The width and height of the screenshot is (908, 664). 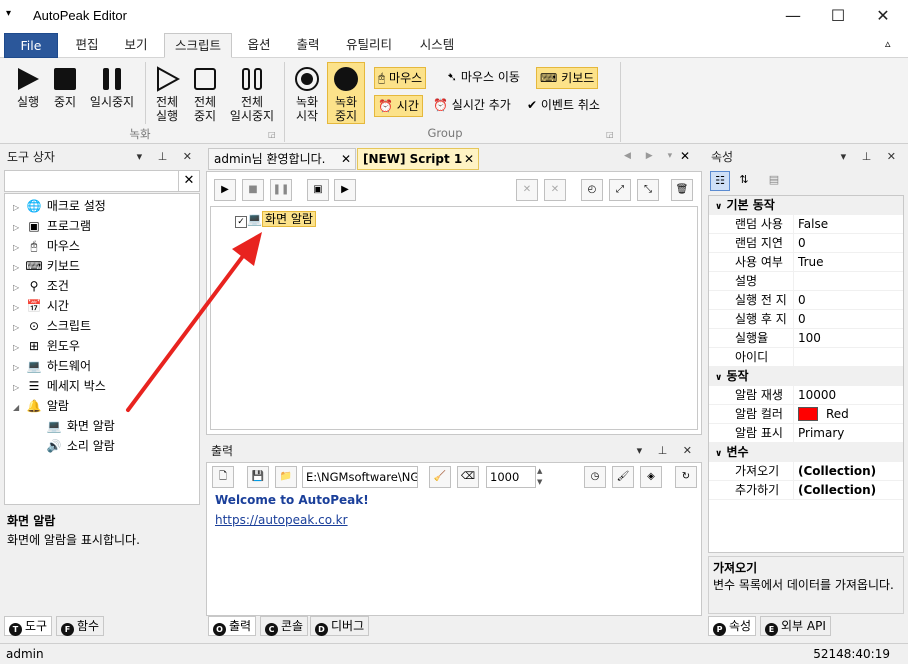 What do you see at coordinates (59, 386) in the screenshot?
I see `tree-item-message-box: ▷ ☰ 메세지 박스` at bounding box center [59, 386].